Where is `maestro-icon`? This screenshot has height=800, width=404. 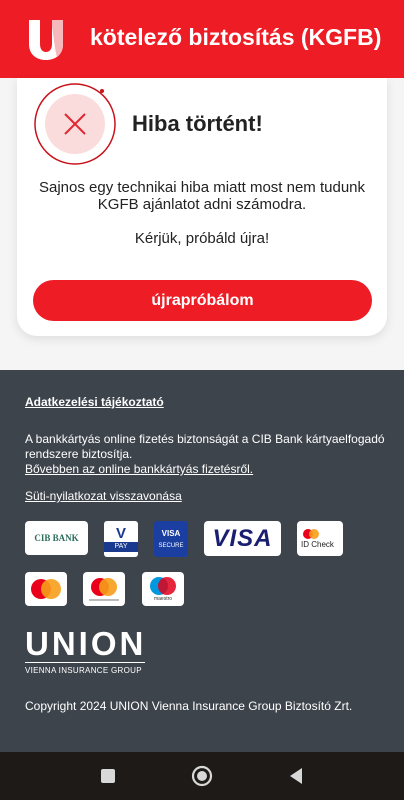 maestro-icon is located at coordinates (163, 586).